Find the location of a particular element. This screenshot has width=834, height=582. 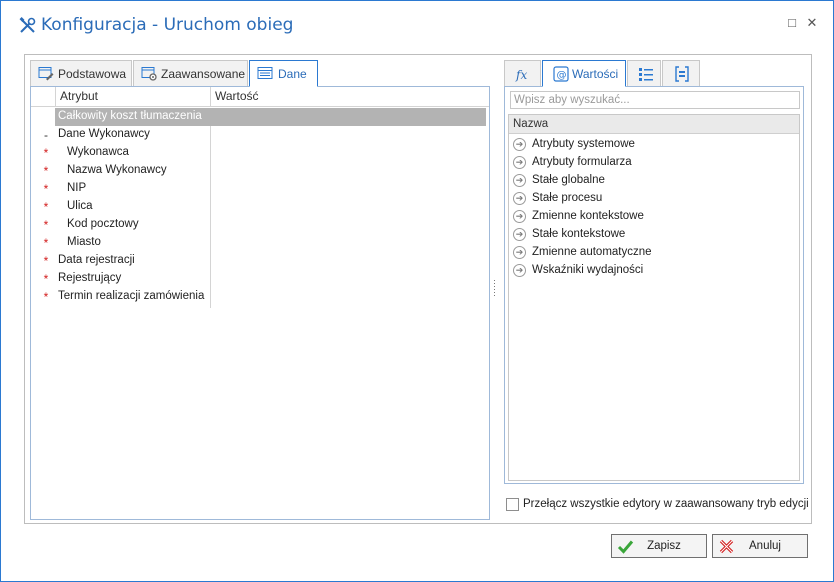

tab-zaawansowane: Zaawansowane is located at coordinates (190, 73).